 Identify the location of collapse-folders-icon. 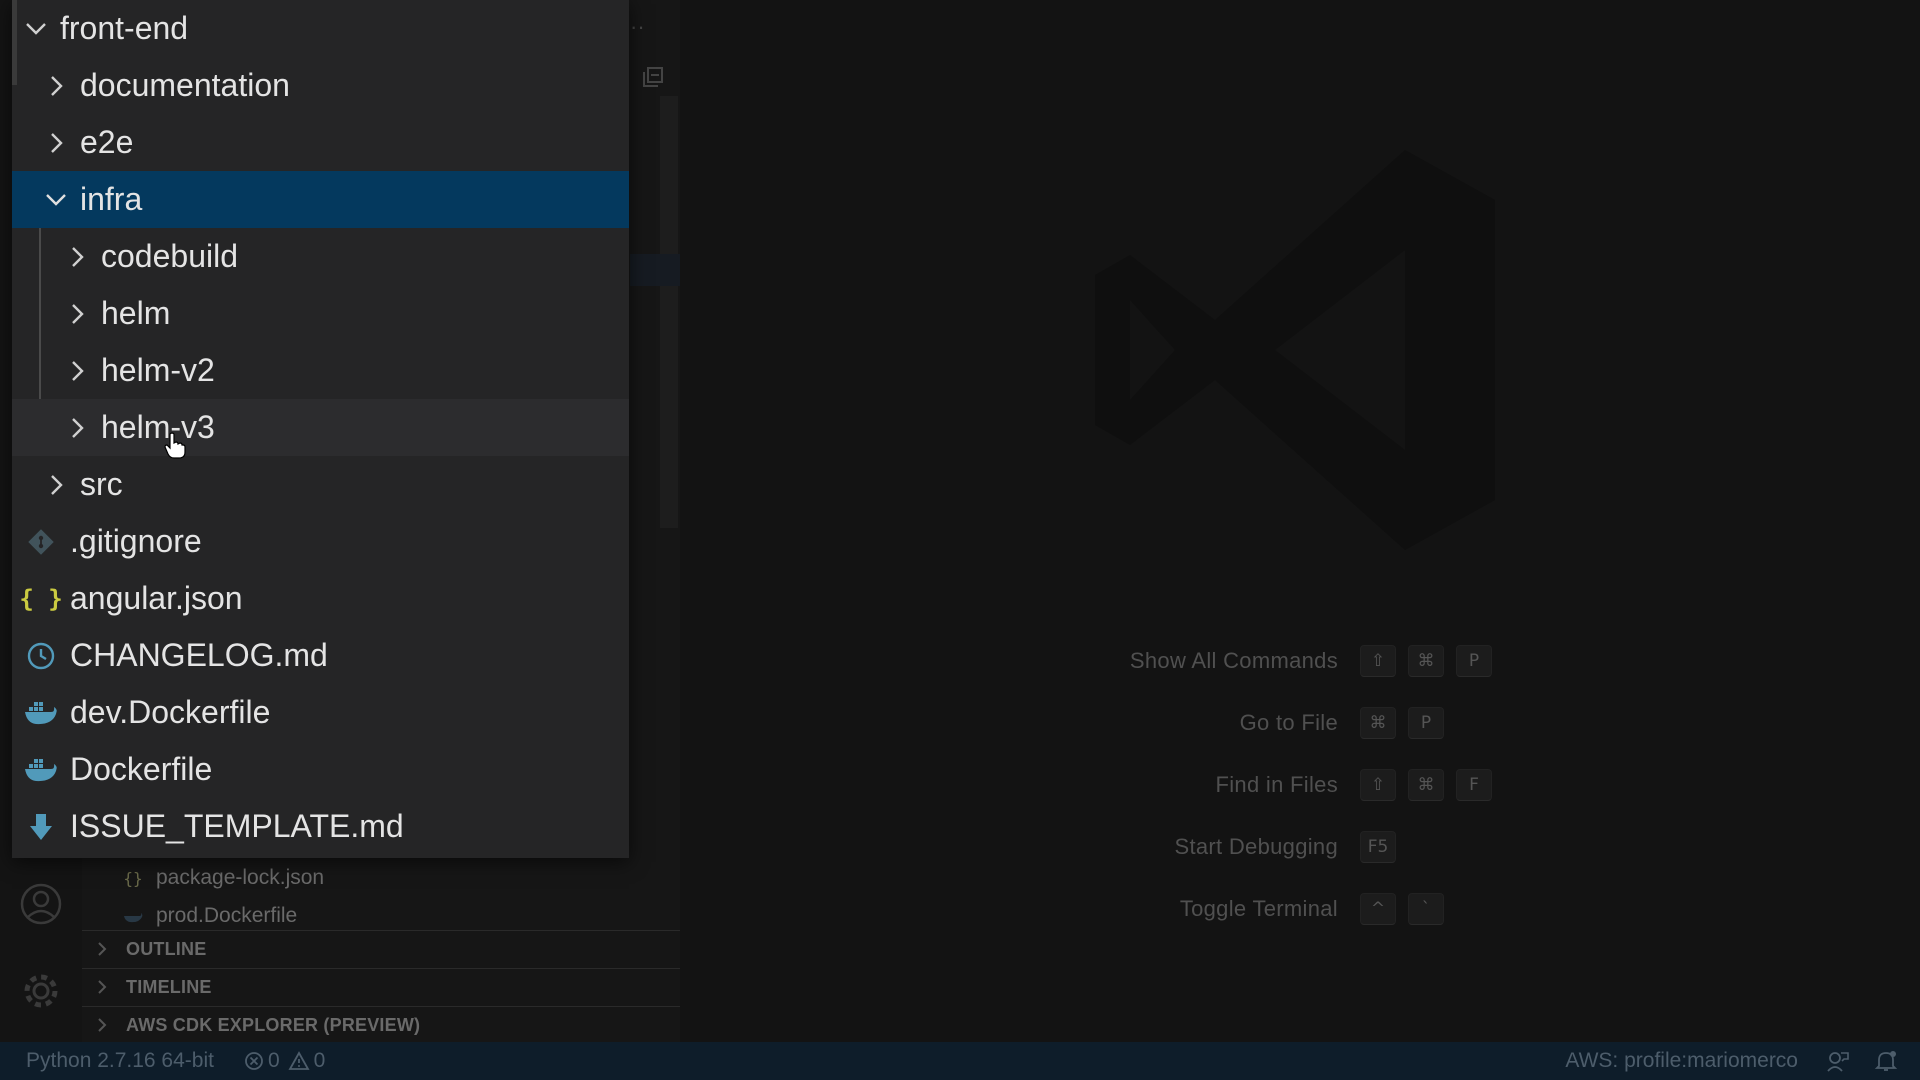
(653, 77).